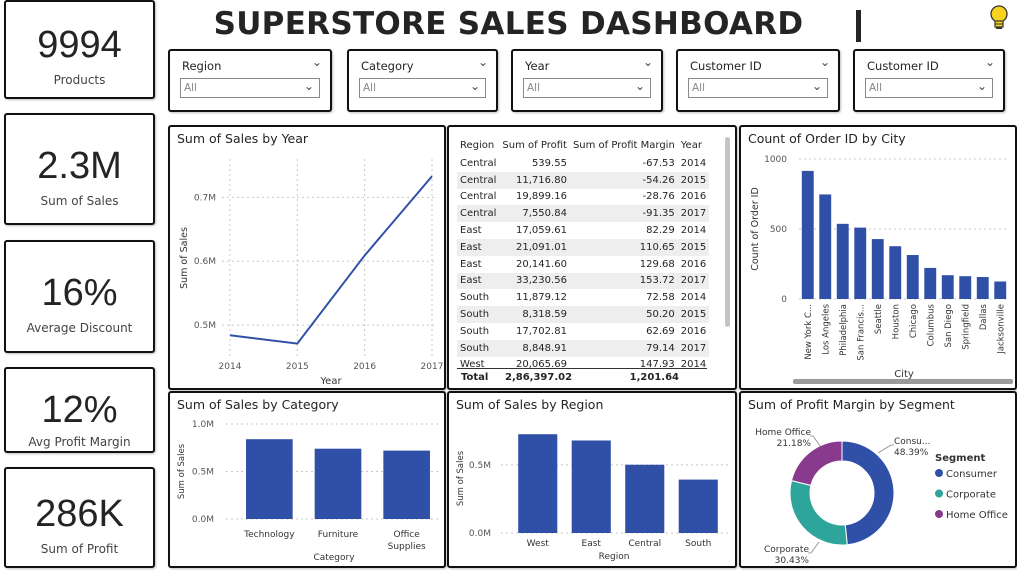 The width and height of the screenshot is (1017, 571). What do you see at coordinates (534, 281) in the screenshot?
I see `table-cell: 33,230.56` at bounding box center [534, 281].